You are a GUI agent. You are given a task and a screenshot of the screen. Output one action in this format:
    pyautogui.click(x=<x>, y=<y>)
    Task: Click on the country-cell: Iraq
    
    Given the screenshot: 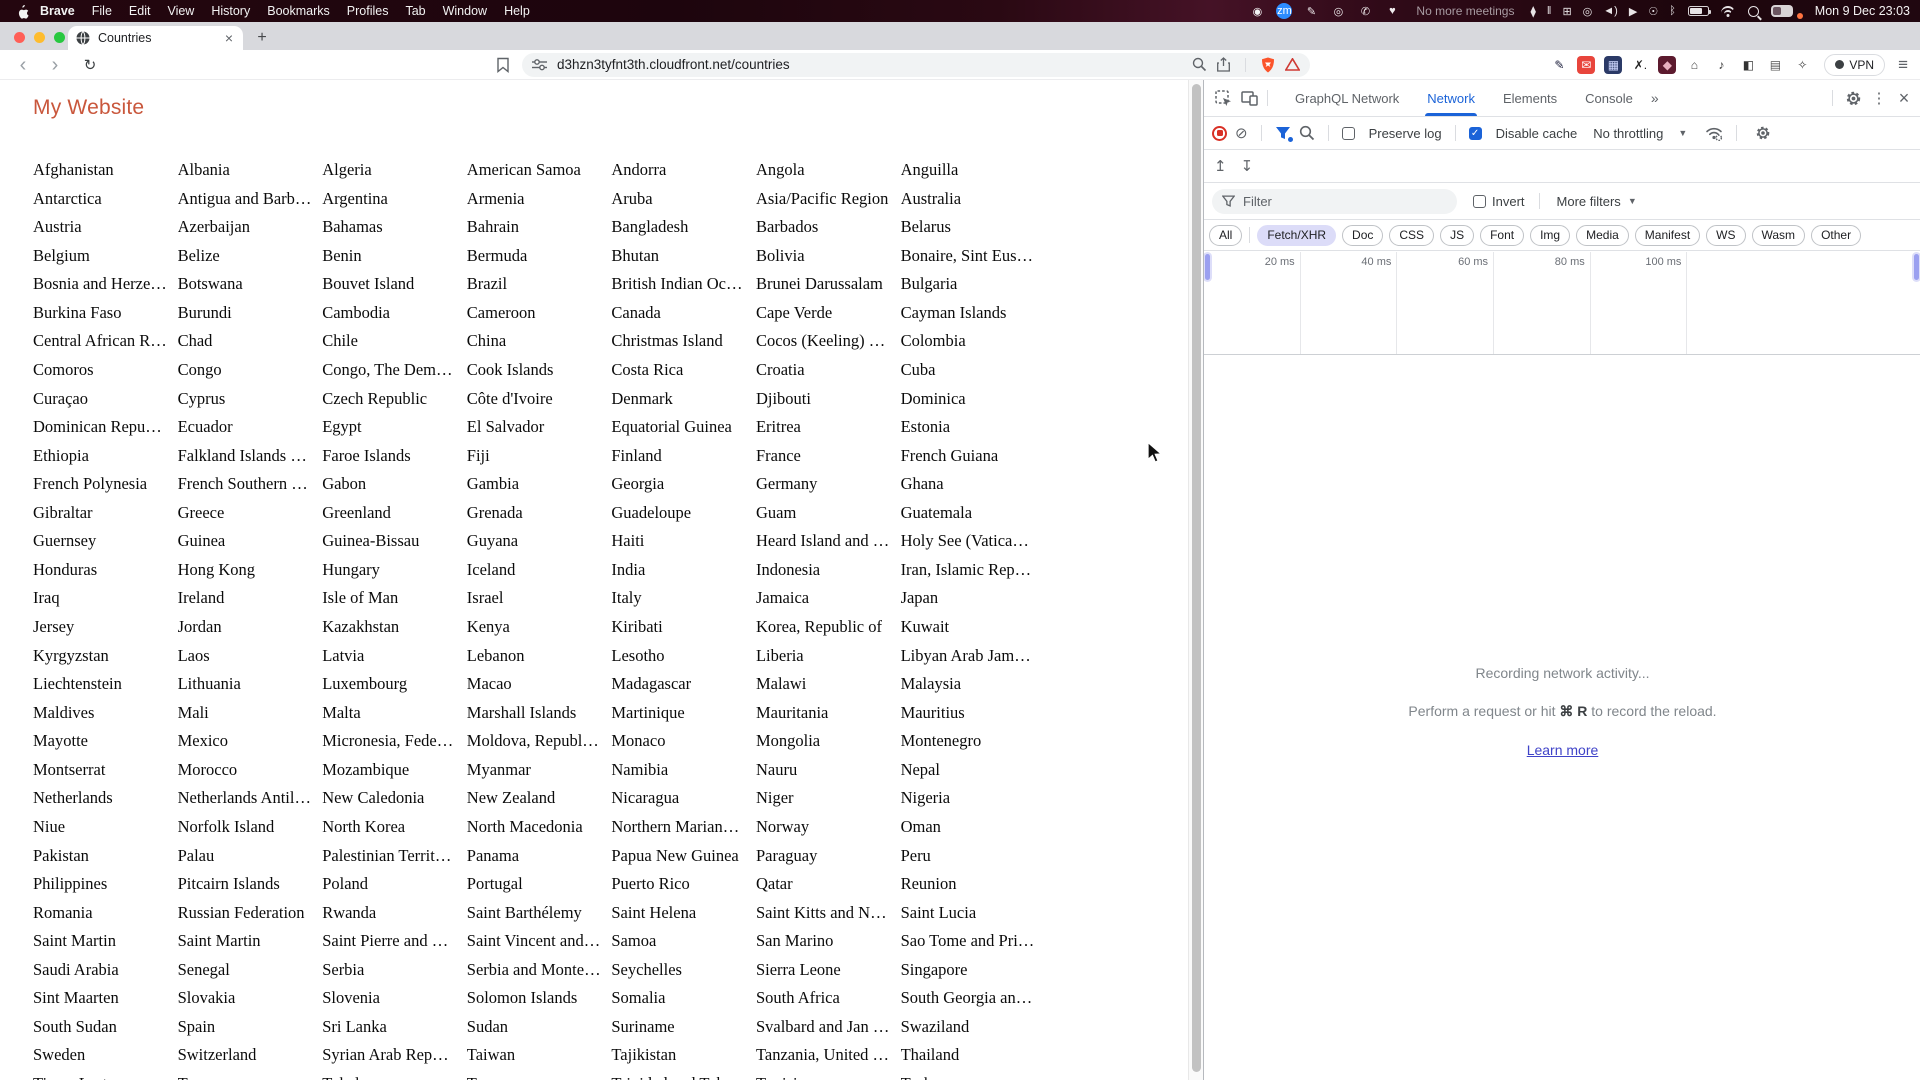 What is the action you would take?
    pyautogui.click(x=105, y=598)
    